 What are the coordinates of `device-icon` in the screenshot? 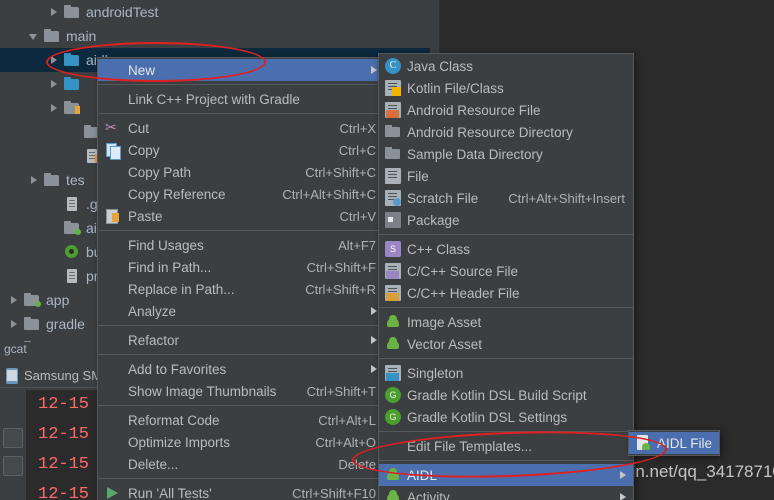 It's located at (12, 375).